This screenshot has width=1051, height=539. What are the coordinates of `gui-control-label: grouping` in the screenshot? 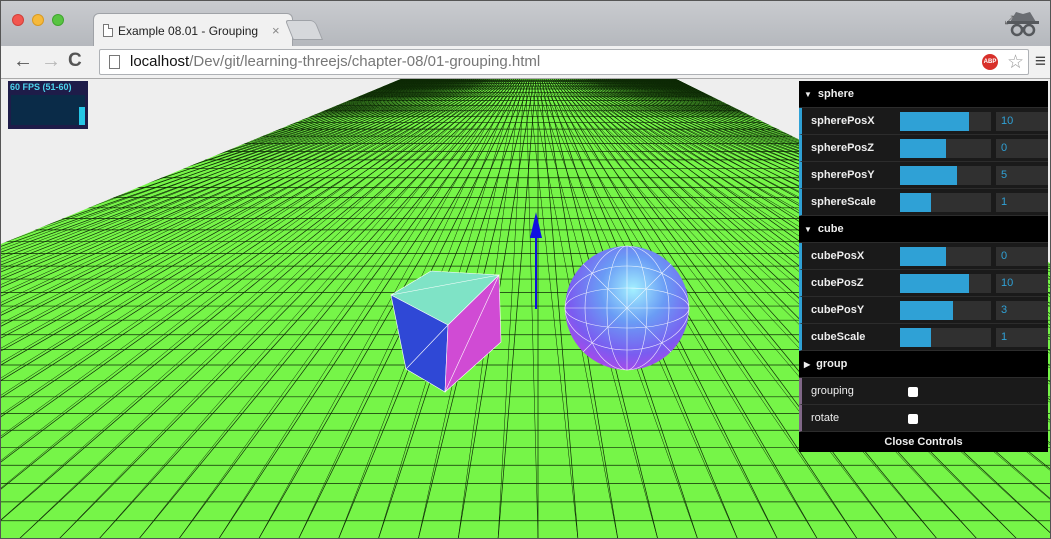 It's located at (832, 391).